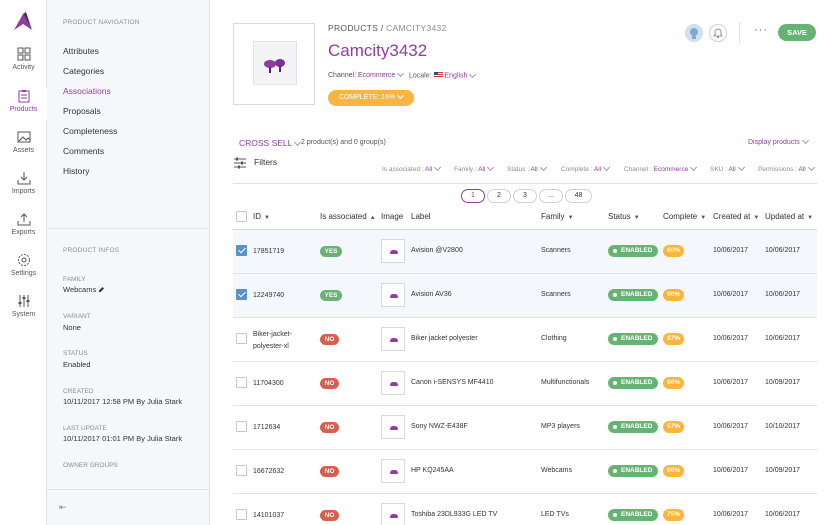 The image size is (840, 525). Describe the element at coordinates (74, 279) in the screenshot. I see `family-label: FAMILY` at that location.